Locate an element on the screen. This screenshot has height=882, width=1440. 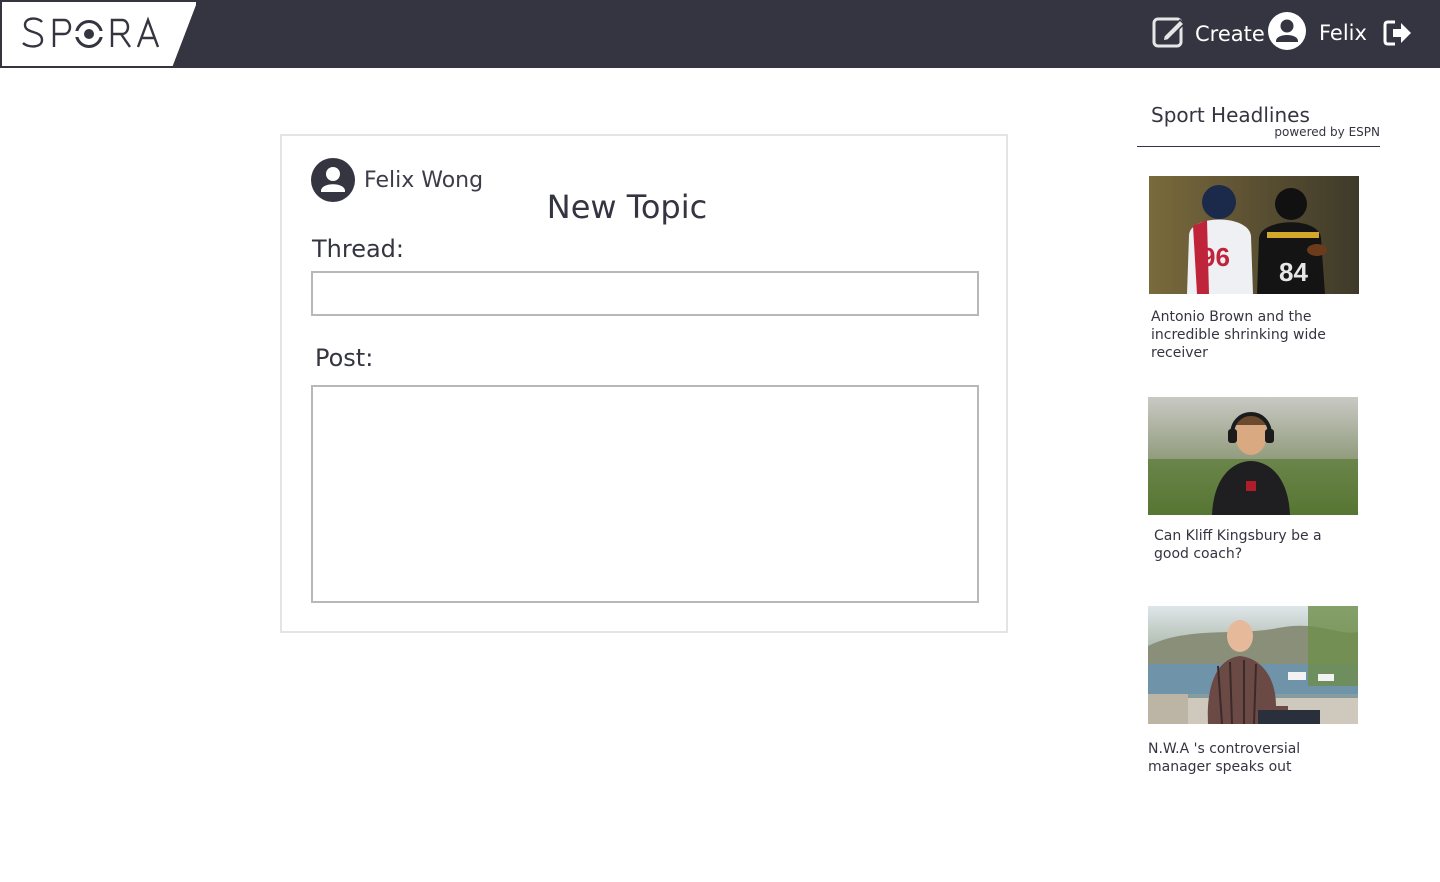
post-label: Post: is located at coordinates (344, 358).